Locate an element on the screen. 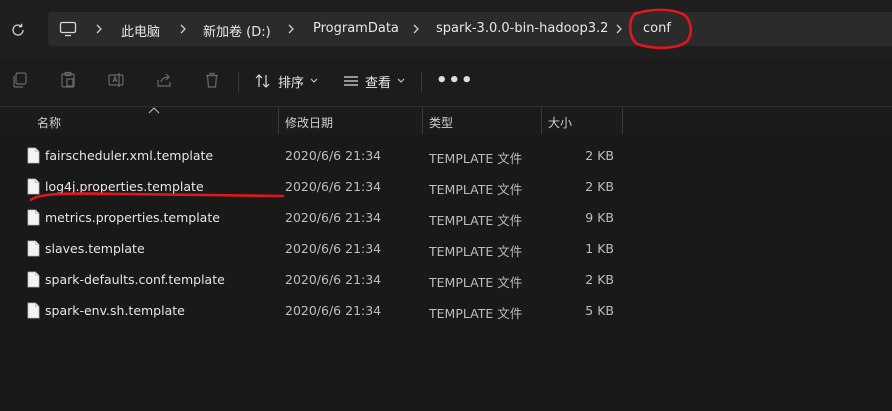  refresh-icon is located at coordinates (18, 29).